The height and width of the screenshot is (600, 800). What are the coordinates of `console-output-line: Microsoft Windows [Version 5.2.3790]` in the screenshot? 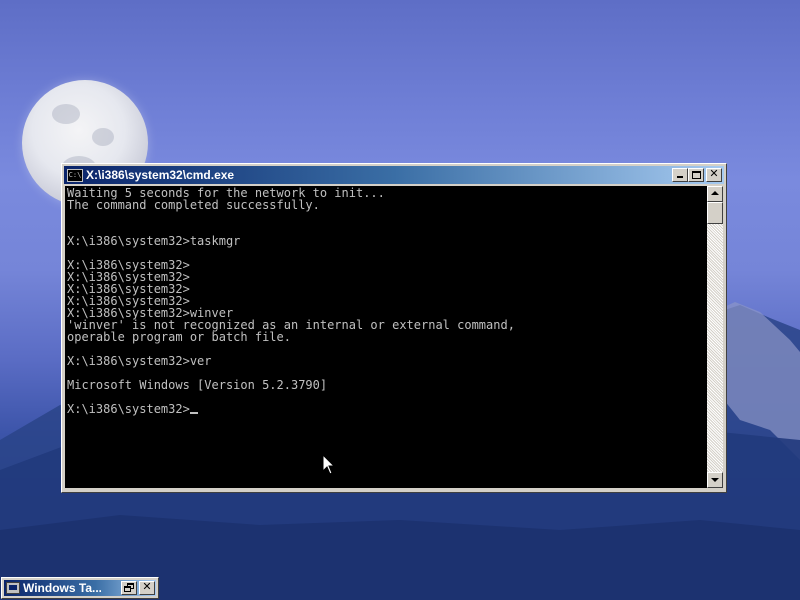 It's located at (197, 385).